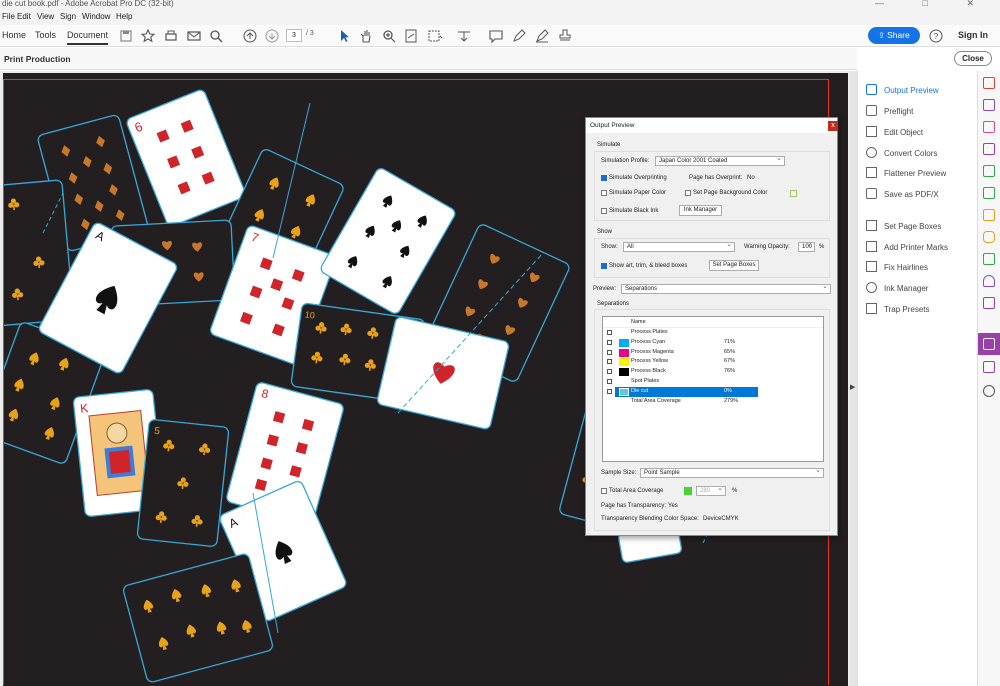 The height and width of the screenshot is (686, 1000). I want to click on preview-select: Separations, so click(726, 288).